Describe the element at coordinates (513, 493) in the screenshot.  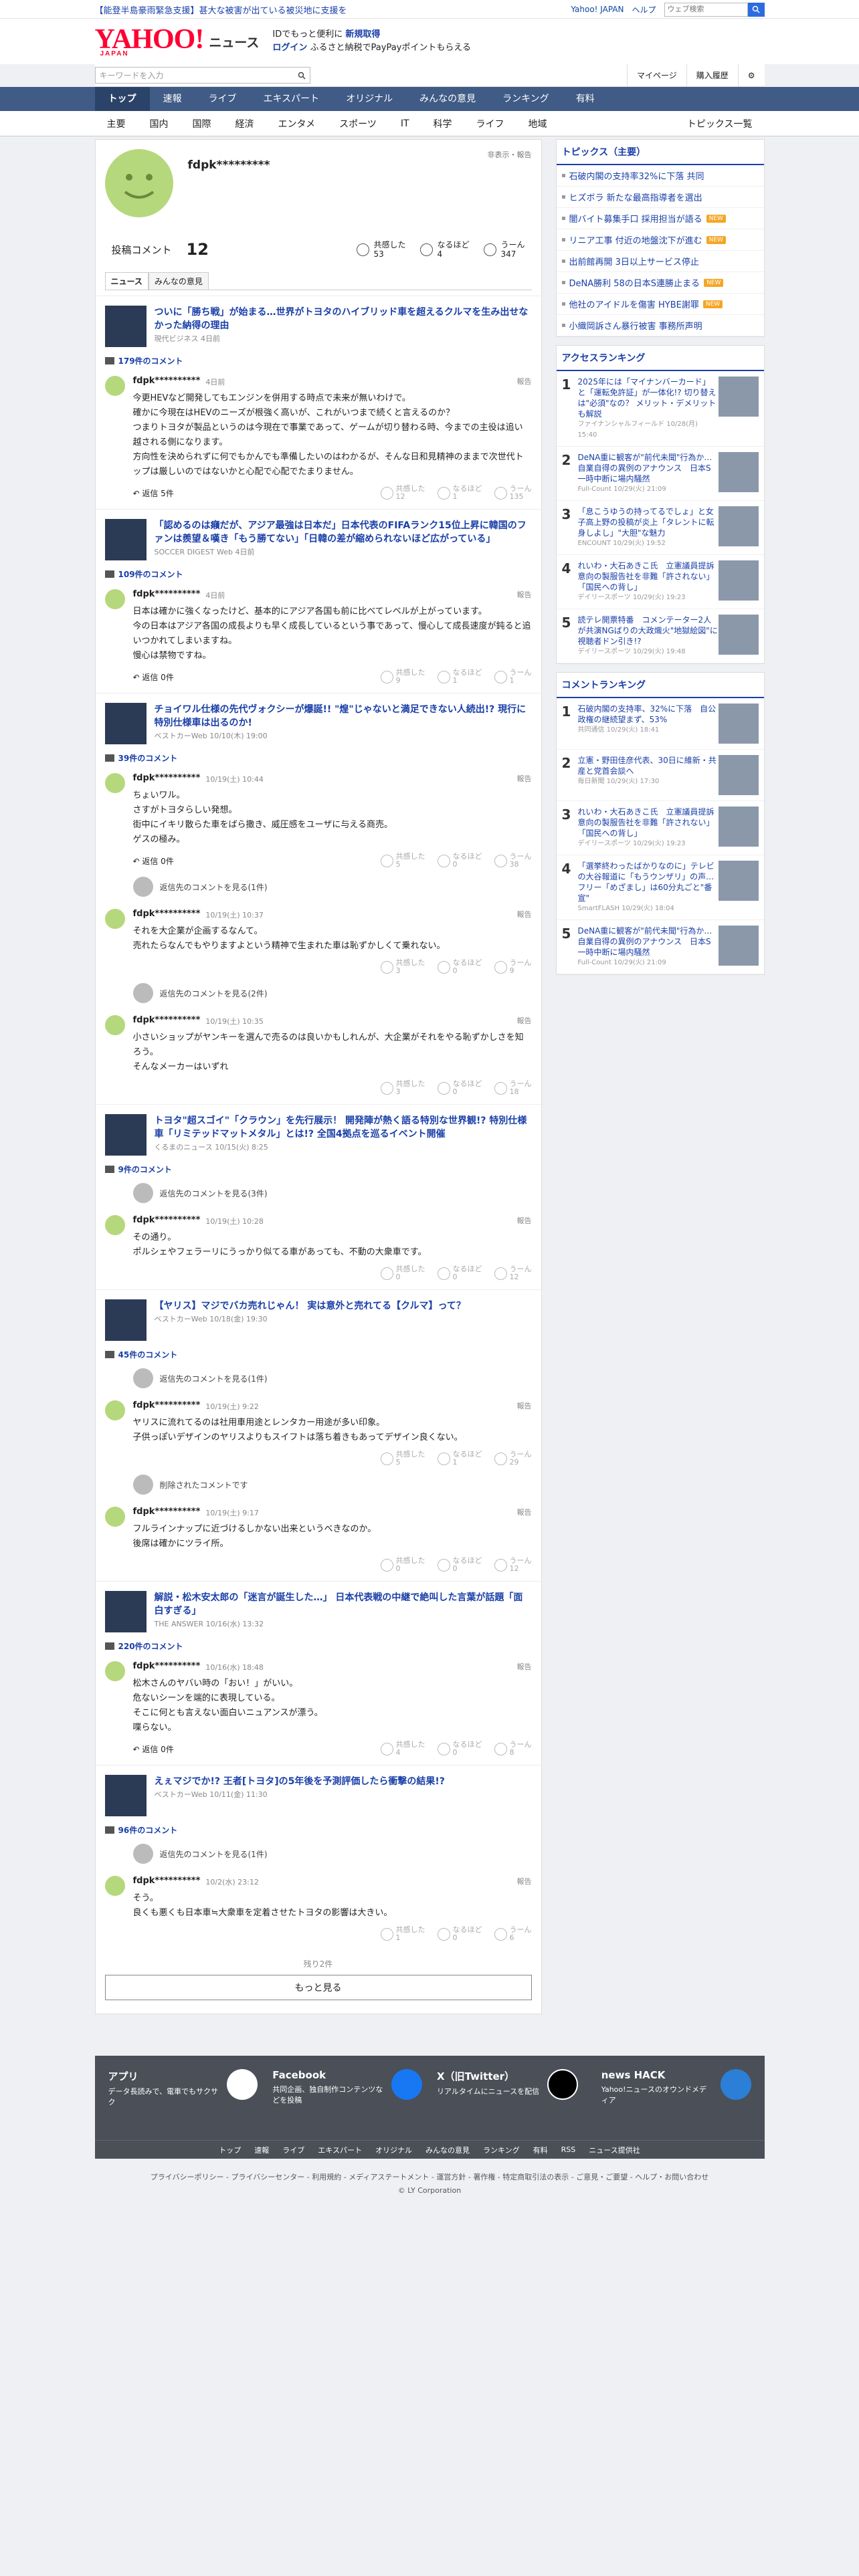
I see `reaction-button: うーん 135` at that location.